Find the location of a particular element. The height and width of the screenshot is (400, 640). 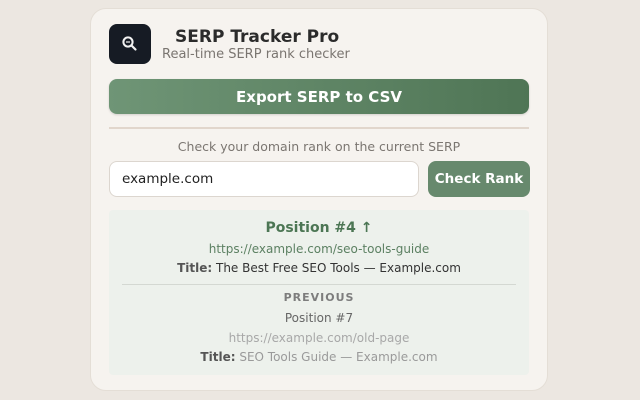

export-serp-csv-button: Export SERP to CSV is located at coordinates (319, 96).